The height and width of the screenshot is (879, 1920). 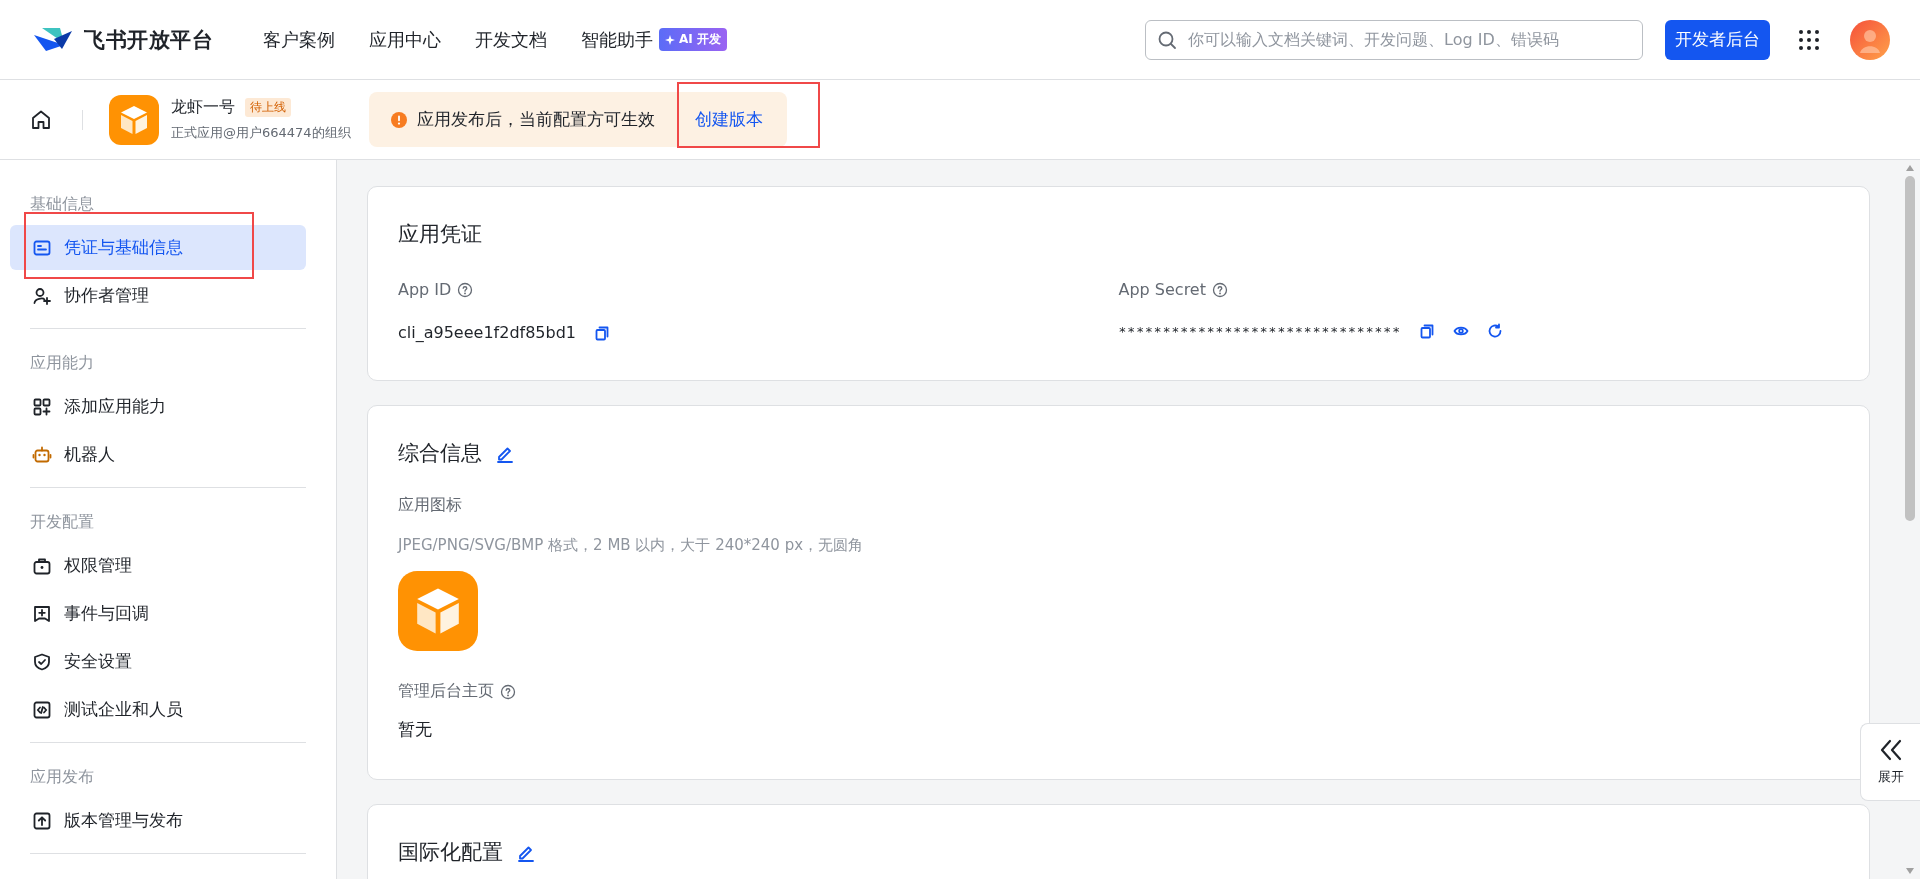 I want to click on sidebar-item: 协作者管理, so click(x=158, y=295).